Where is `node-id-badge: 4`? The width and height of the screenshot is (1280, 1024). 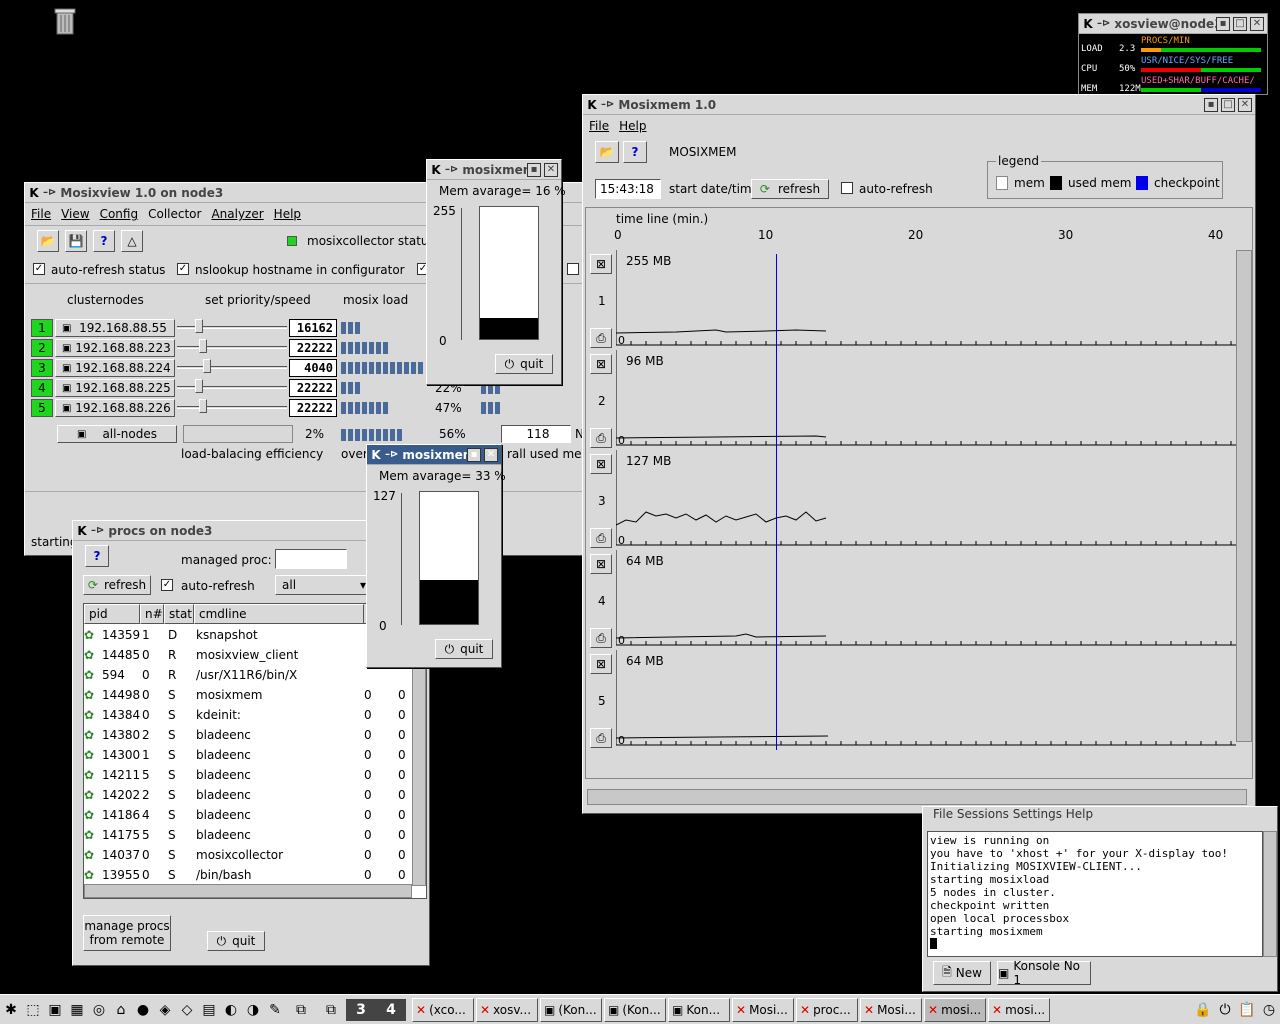 node-id-badge: 4 is located at coordinates (42, 388).